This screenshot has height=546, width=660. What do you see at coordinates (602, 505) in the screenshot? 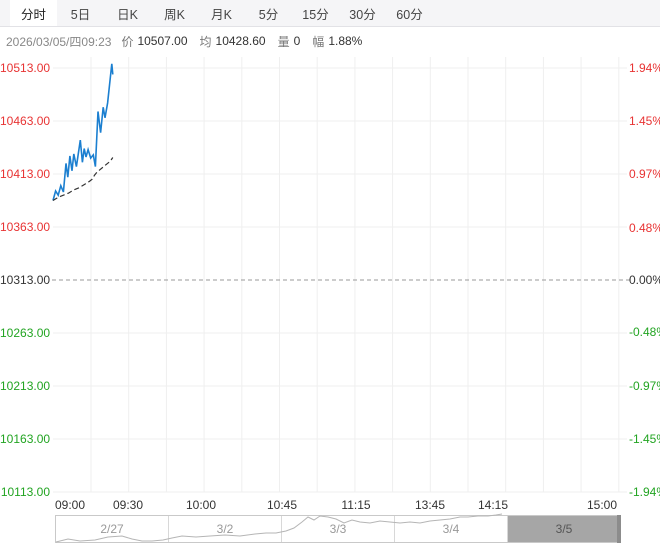
I see `x-axis-label: 15:00` at bounding box center [602, 505].